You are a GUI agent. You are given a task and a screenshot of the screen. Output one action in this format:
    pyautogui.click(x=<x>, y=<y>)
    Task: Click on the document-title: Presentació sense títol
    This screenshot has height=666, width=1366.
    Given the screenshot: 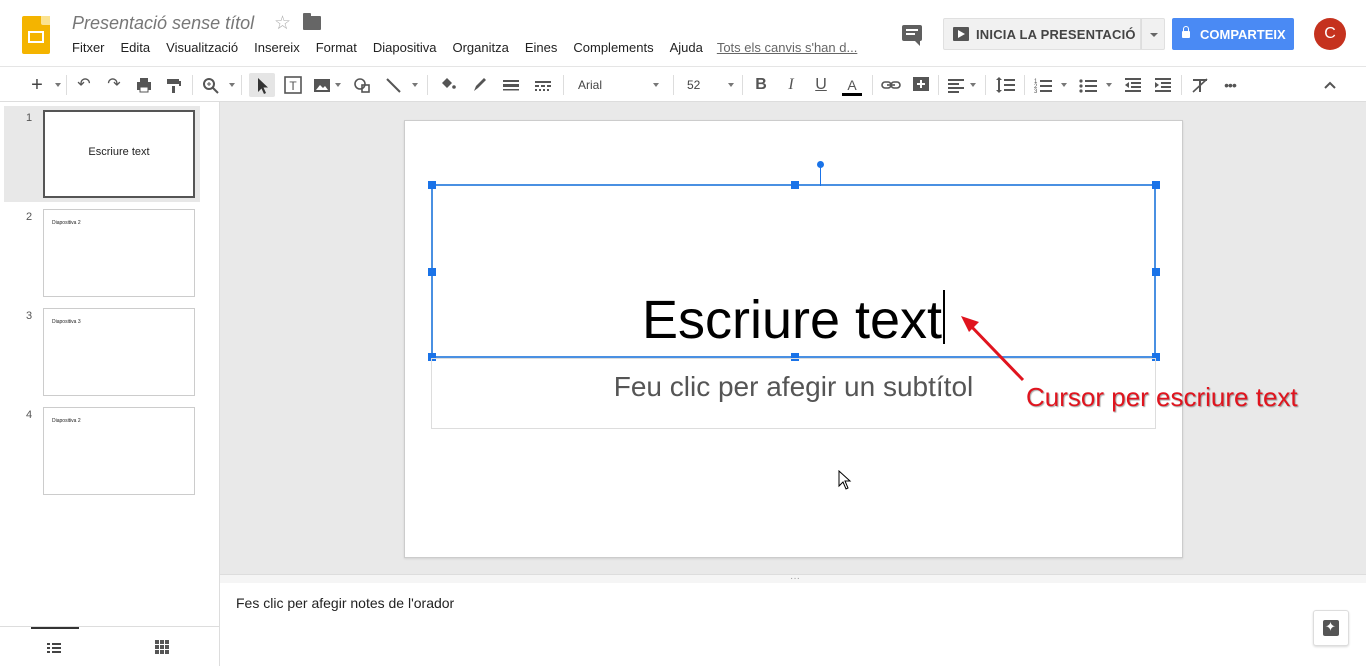 What is the action you would take?
    pyautogui.click(x=163, y=23)
    